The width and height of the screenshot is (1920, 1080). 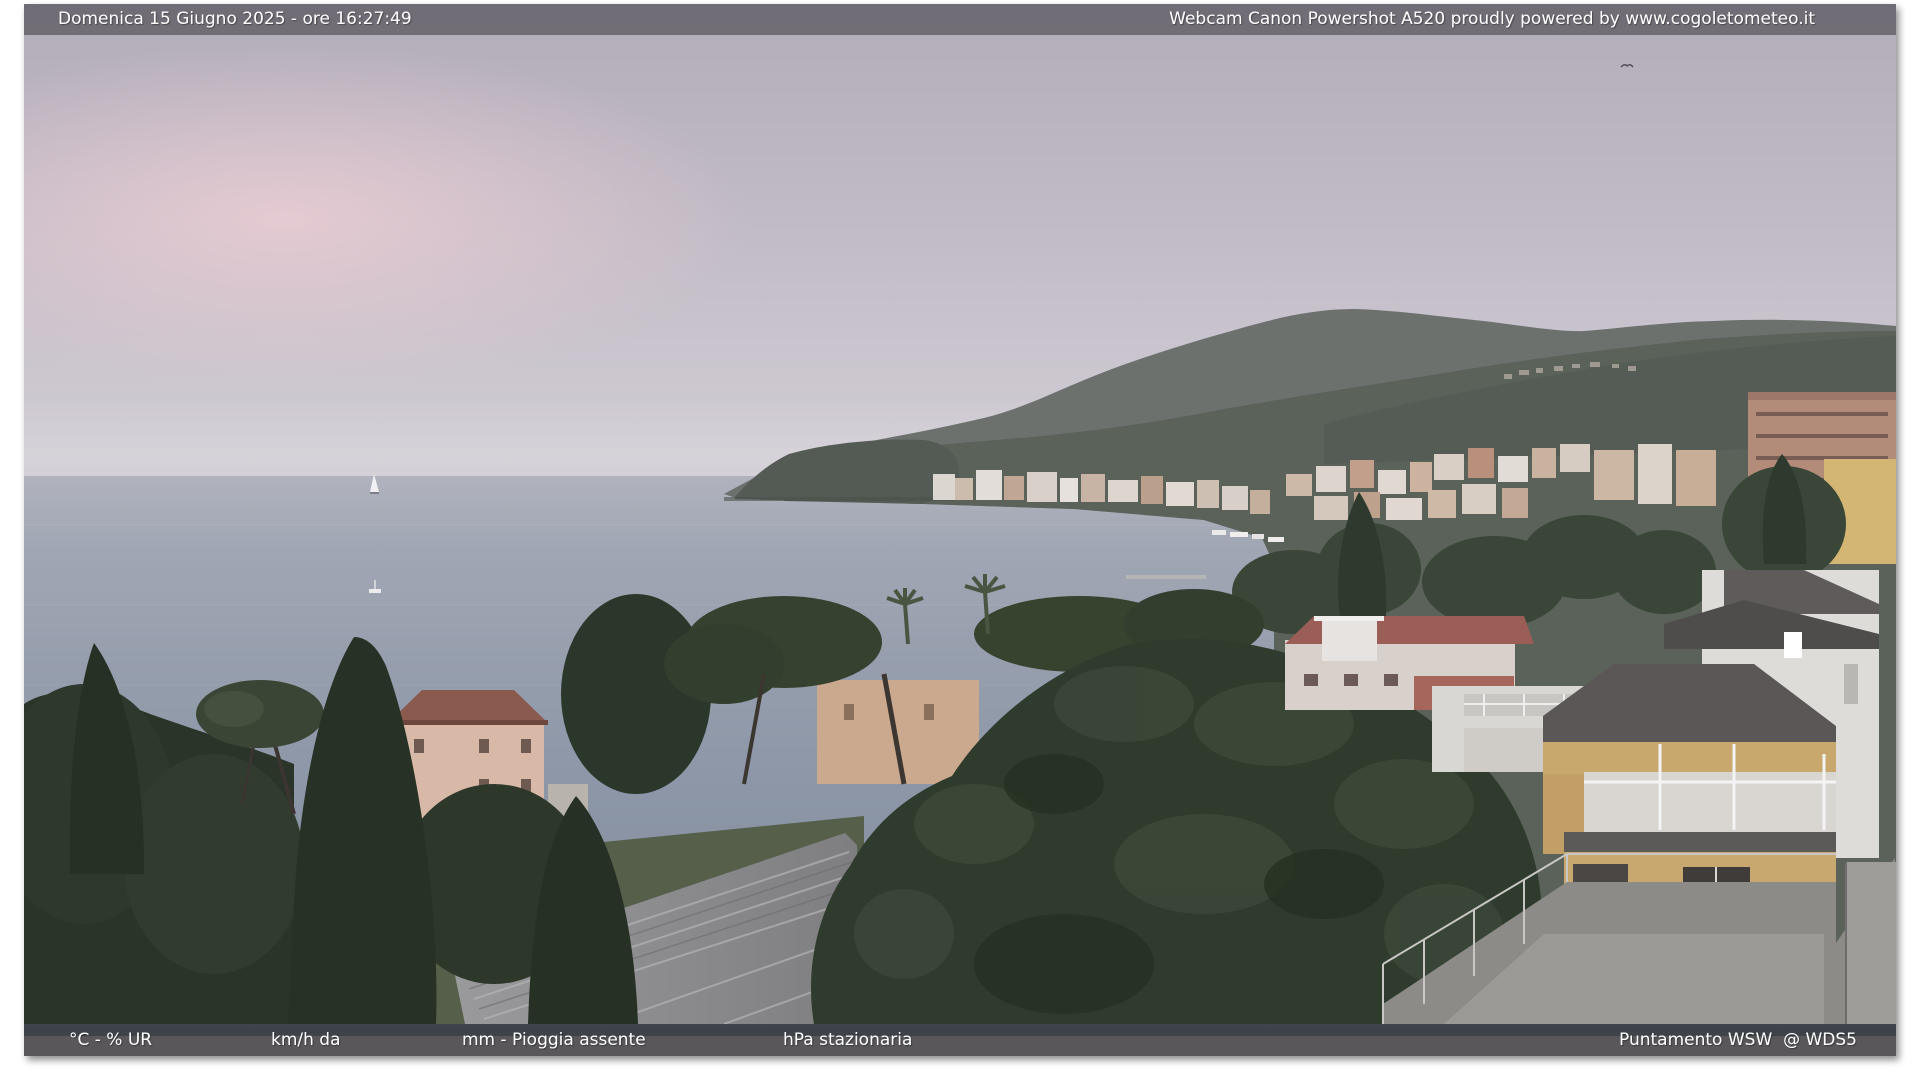 I want to click on barometer-icon, so click(x=752, y=1040).